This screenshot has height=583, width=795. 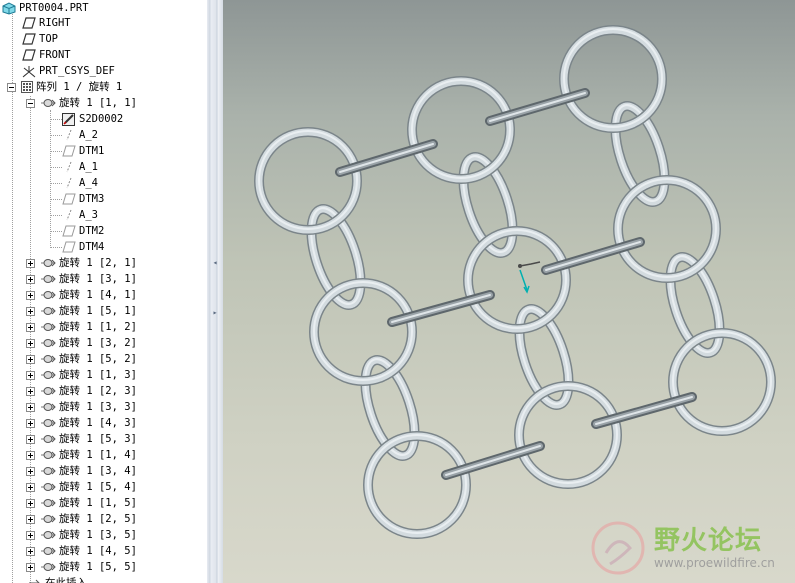 I want to click on datum-axis-icon, so click(x=69, y=183).